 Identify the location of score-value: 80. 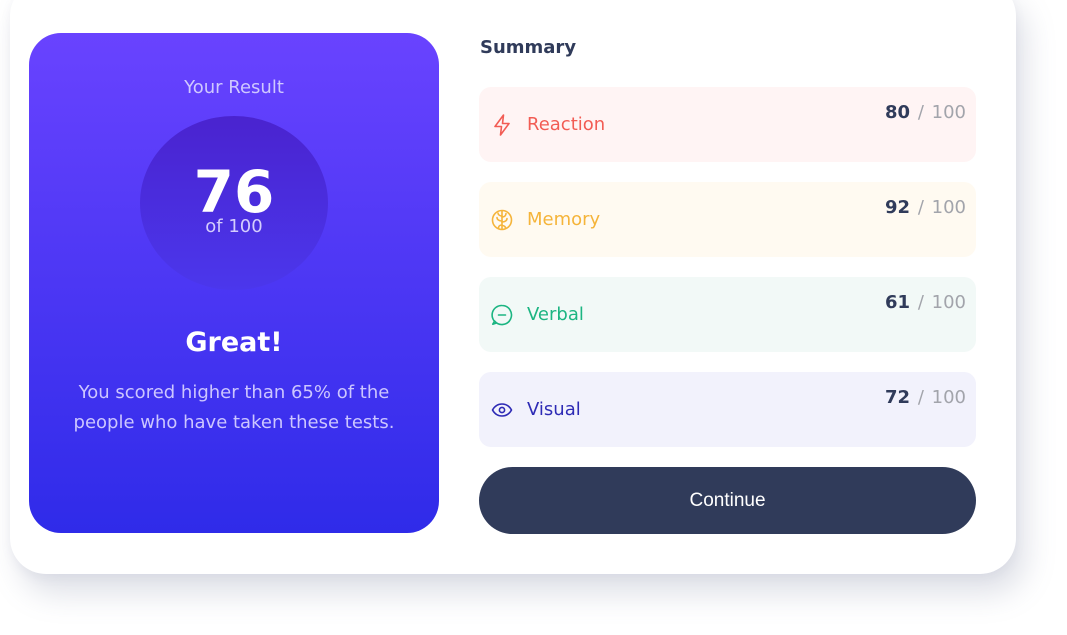
(898, 112).